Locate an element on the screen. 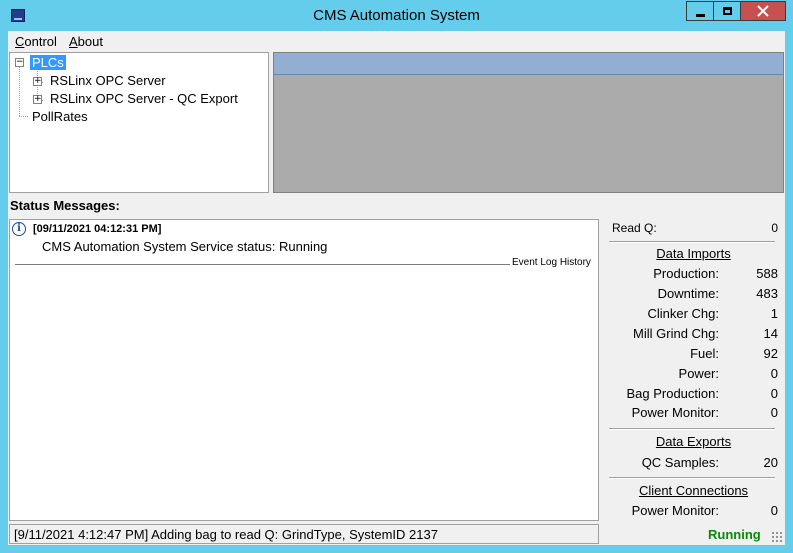 The height and width of the screenshot is (553, 793). resize-grip-icon is located at coordinates (777, 537).